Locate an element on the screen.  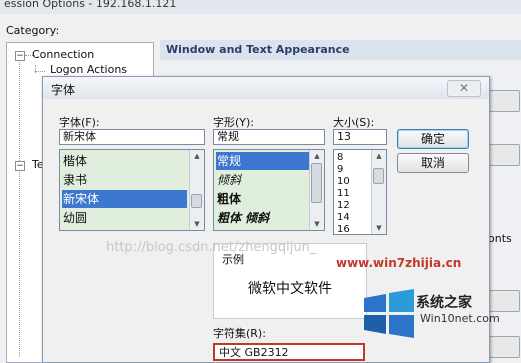
tree-item-connection: Connection is located at coordinates (63, 54).